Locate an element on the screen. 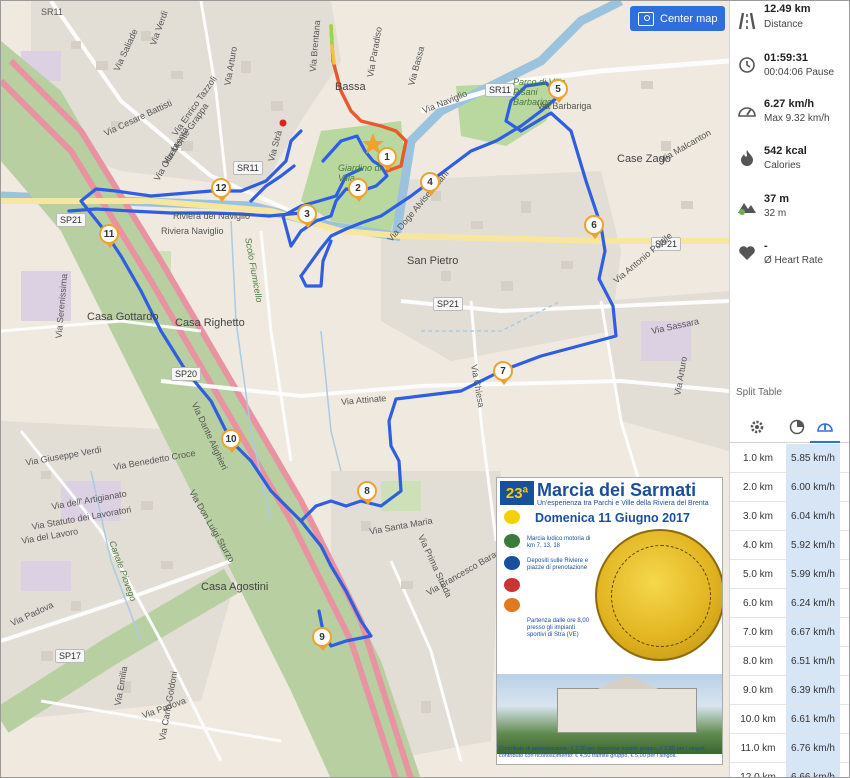 The image size is (850, 778). stat-label: Calories is located at coordinates (782, 165).